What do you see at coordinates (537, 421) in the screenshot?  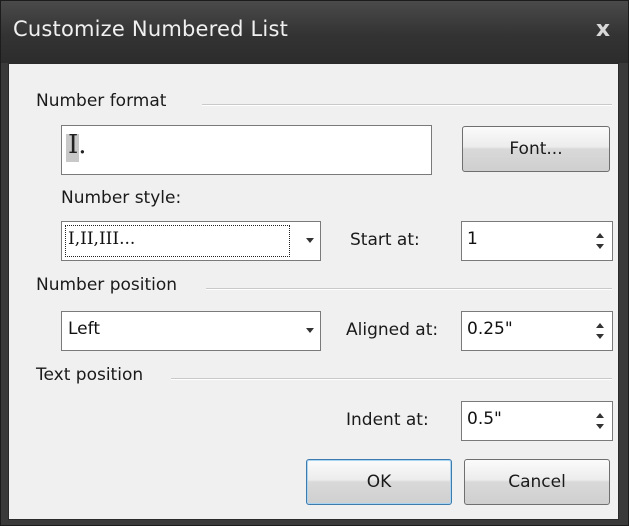 I see `indent-at-spinner: 0.5"` at bounding box center [537, 421].